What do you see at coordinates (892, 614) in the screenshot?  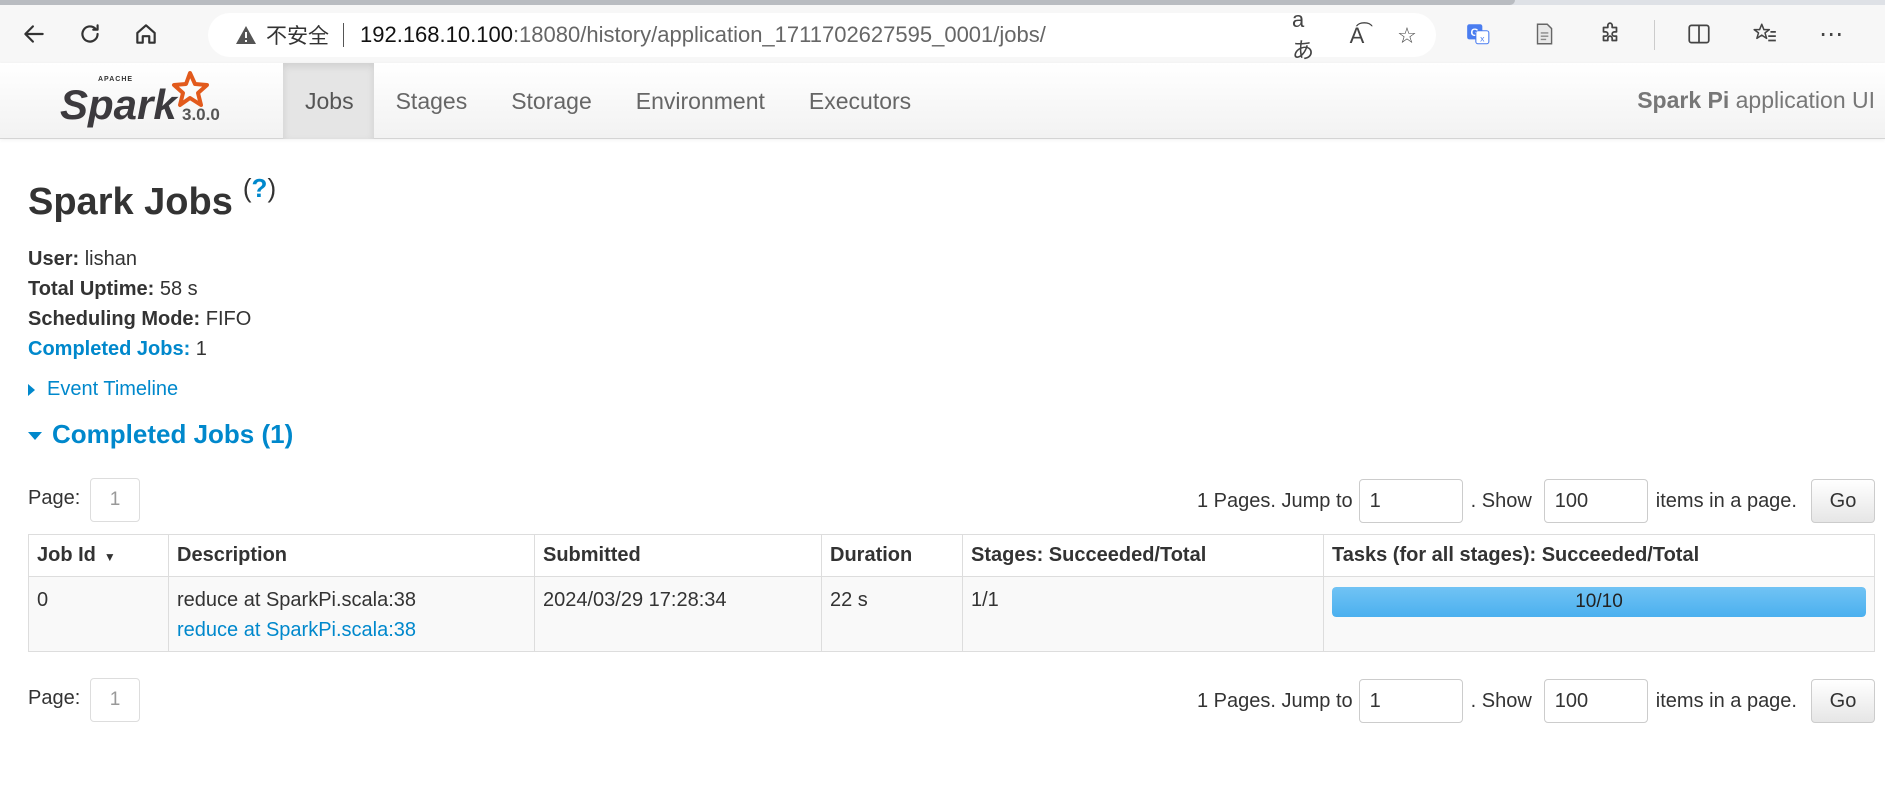 I see `cell-duration: 22 s` at bounding box center [892, 614].